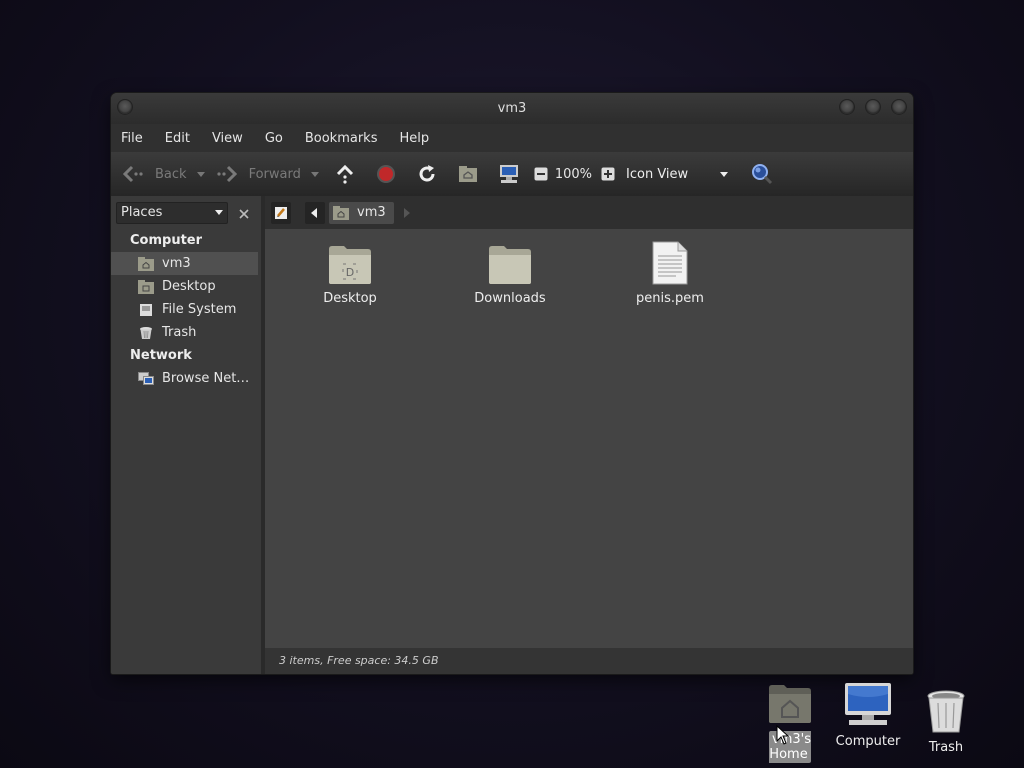  I want to click on file-item-downloads: Downloads, so click(510, 272).